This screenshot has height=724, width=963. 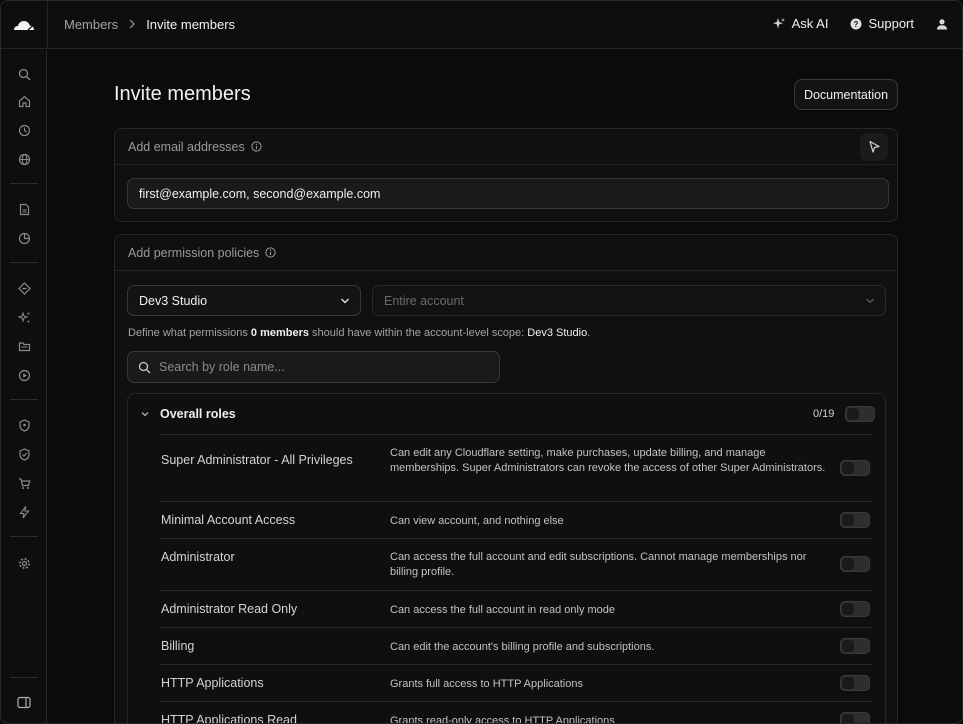 I want to click on topbar-divider, so click(x=47, y=25).